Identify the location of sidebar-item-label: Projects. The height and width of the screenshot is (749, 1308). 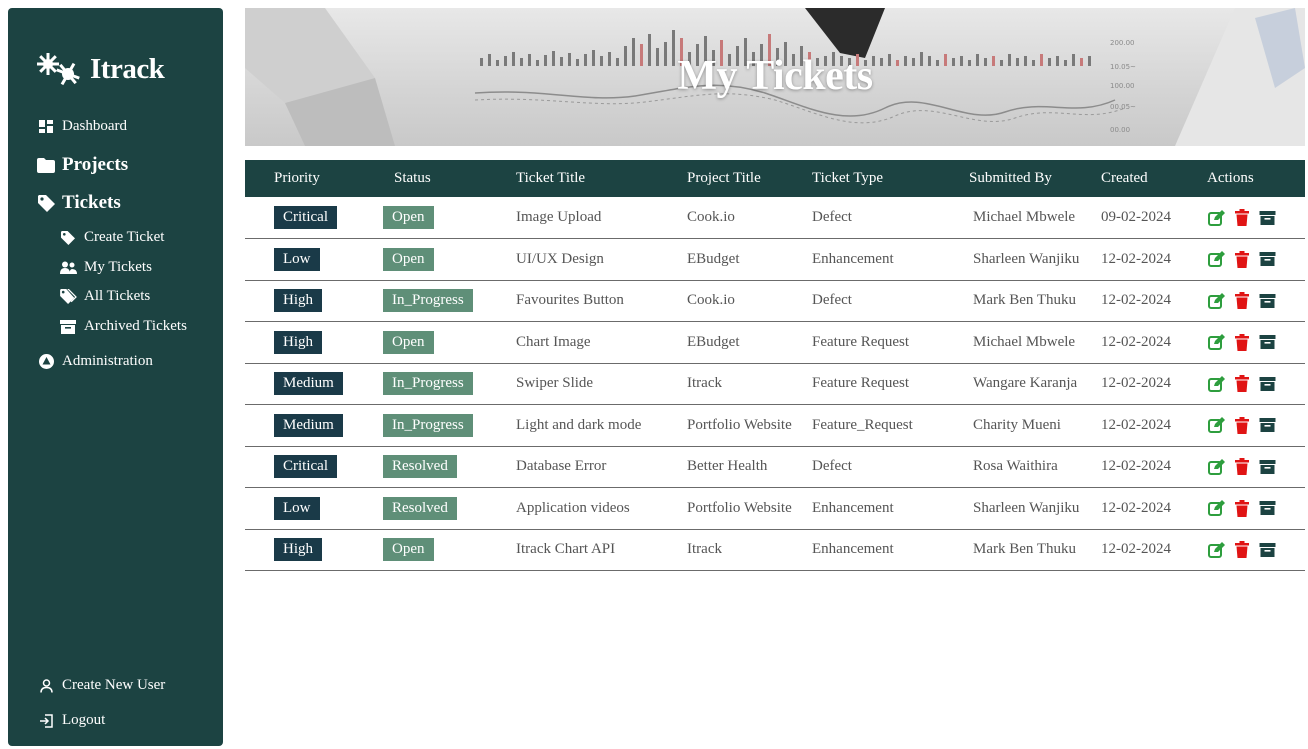
(95, 164).